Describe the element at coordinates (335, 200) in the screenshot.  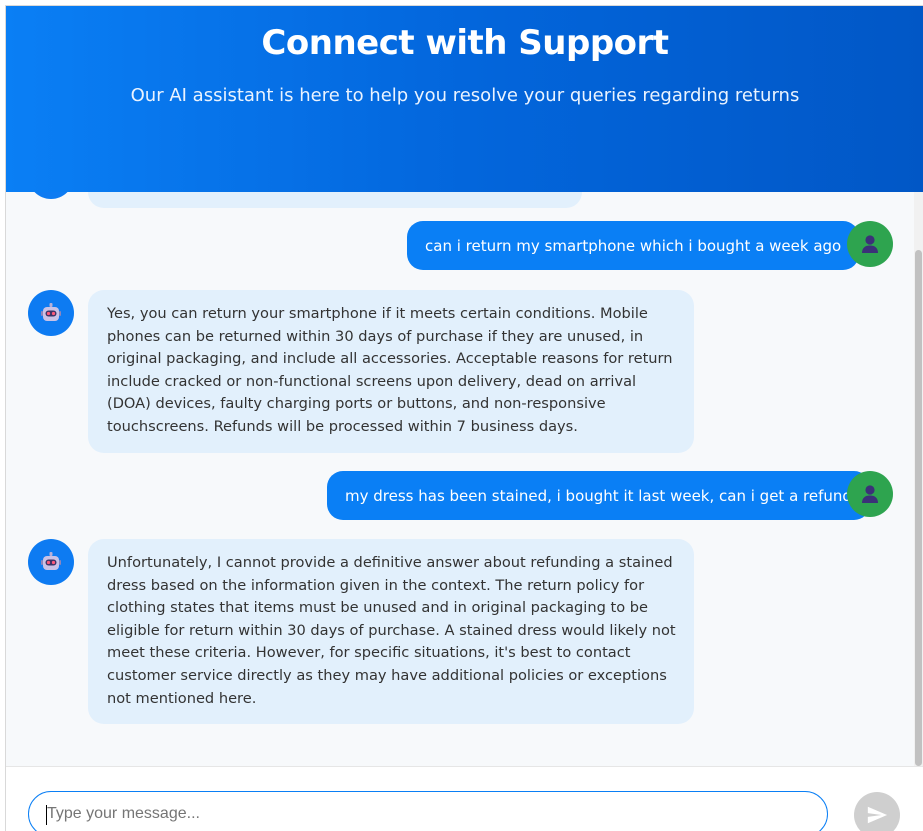
I see `bot-message-bubble` at that location.